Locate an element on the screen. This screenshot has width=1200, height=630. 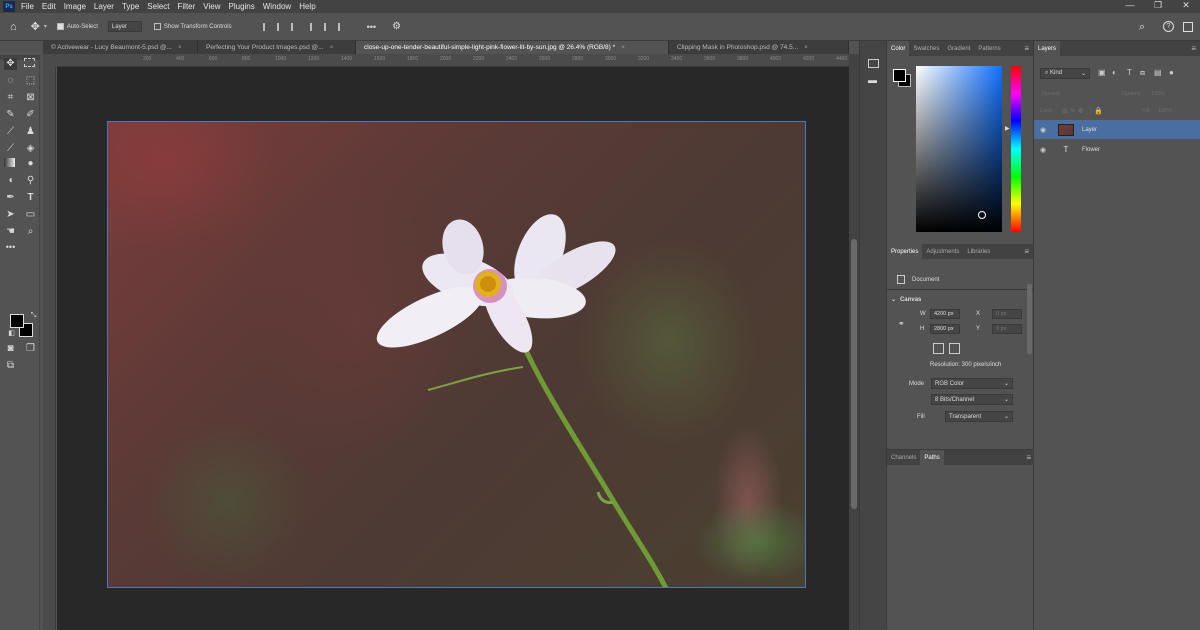
vertical-ruler is located at coordinates (49, 348).